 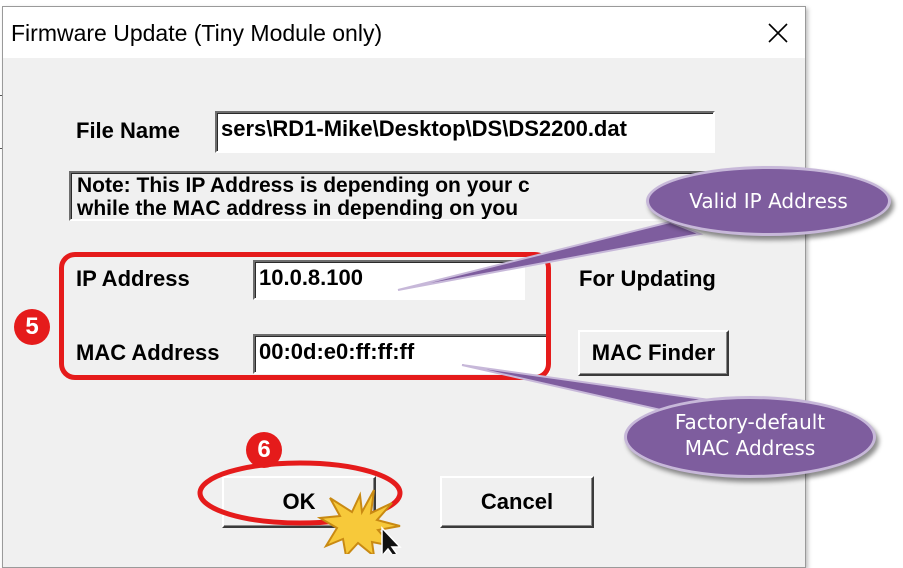 I want to click on callout-valid-ip: Valid IP Address, so click(x=768, y=201).